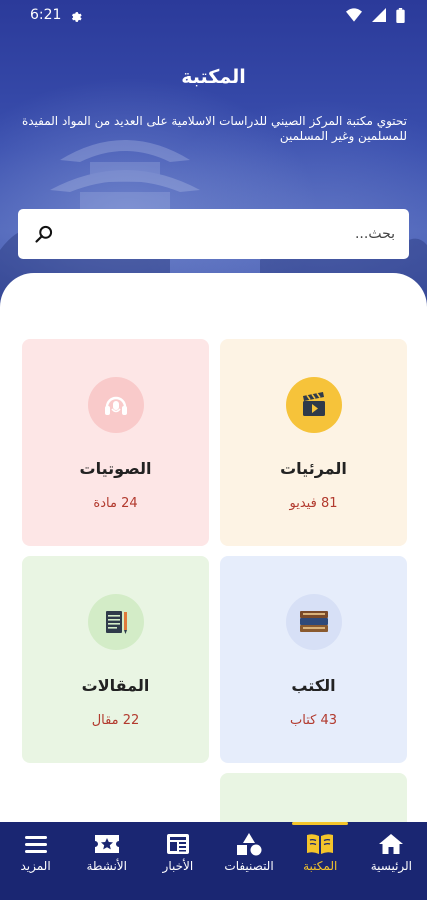 This screenshot has width=427, height=900. I want to click on card-count: 22 مقال, so click(115, 720).